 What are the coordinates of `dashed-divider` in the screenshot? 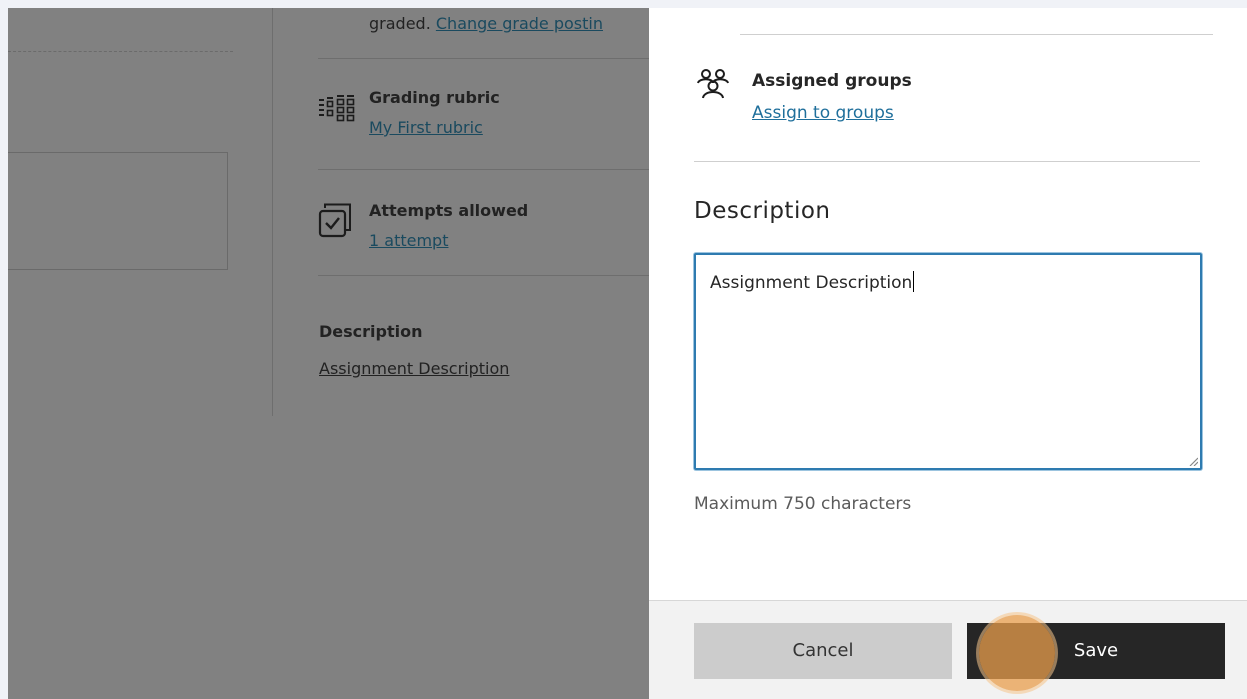 It's located at (120, 51).